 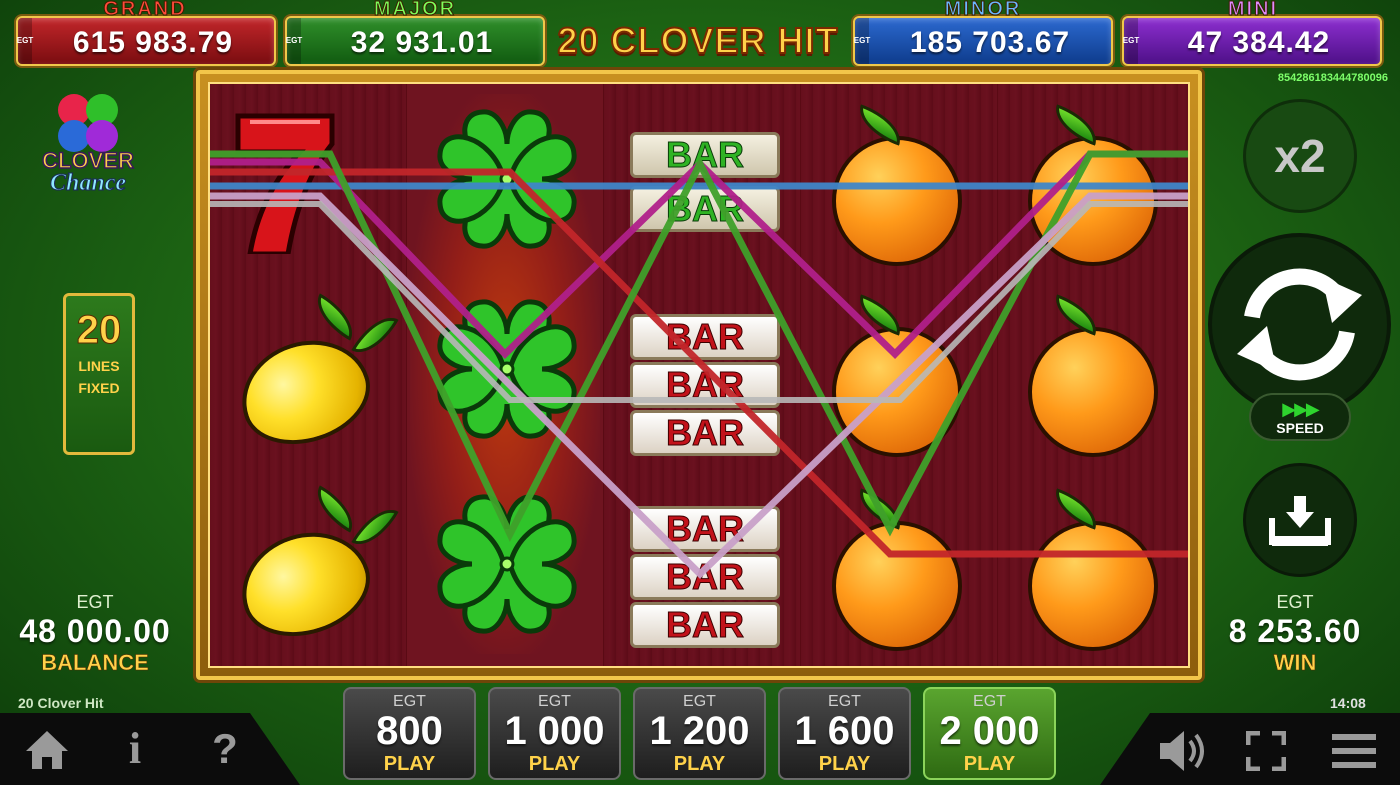 What do you see at coordinates (145, 10) in the screenshot?
I see `grand-jackpot-label: GRAND` at bounding box center [145, 10].